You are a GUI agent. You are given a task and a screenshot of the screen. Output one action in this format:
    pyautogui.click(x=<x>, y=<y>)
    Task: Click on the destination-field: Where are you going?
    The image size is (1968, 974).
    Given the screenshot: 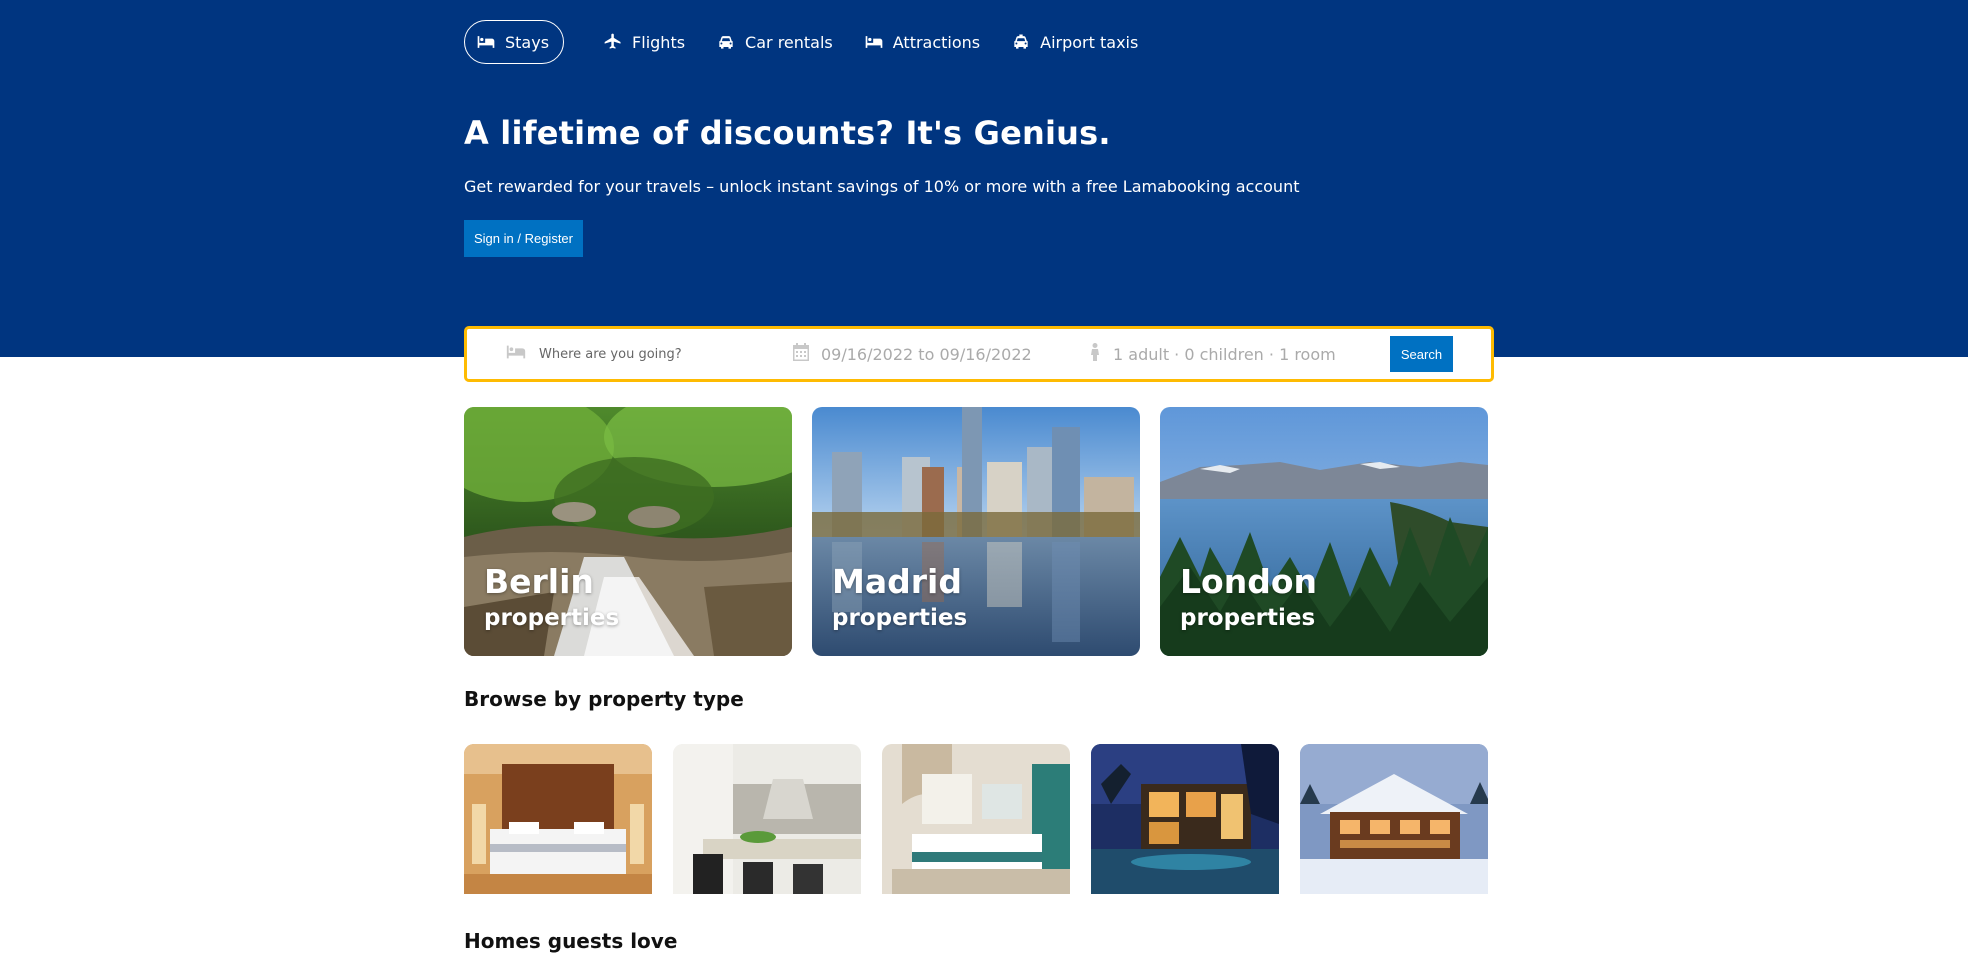 What is the action you would take?
    pyautogui.click(x=593, y=354)
    